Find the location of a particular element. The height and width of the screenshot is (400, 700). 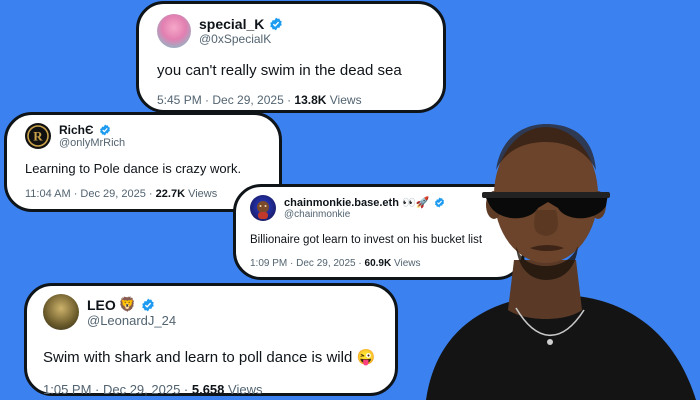

views-count: 13.8K is located at coordinates (310, 100).